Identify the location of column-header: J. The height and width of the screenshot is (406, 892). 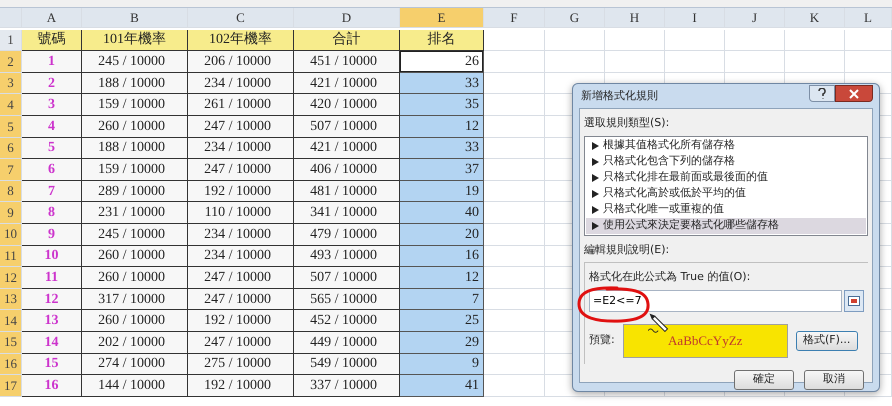
(755, 18).